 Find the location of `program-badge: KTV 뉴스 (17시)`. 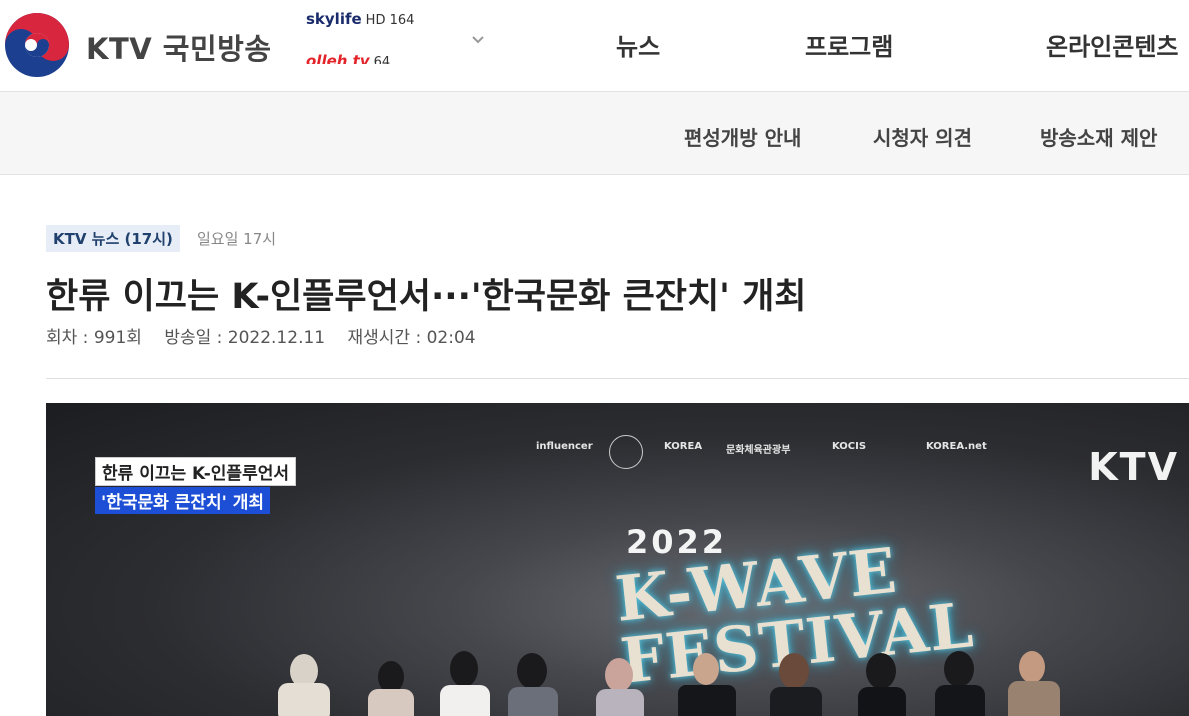

program-badge: KTV 뉴스 (17시) is located at coordinates (113, 238).